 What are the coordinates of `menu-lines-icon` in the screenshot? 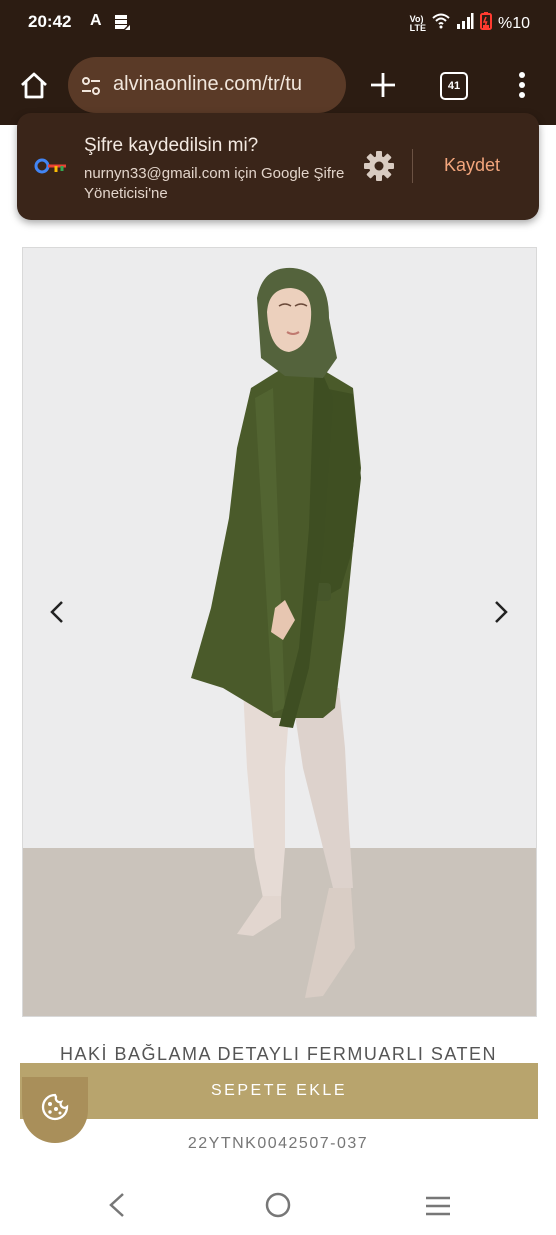 It's located at (438, 1206).